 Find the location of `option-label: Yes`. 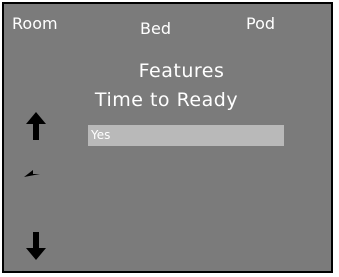

option-label: Yes is located at coordinates (101, 135).